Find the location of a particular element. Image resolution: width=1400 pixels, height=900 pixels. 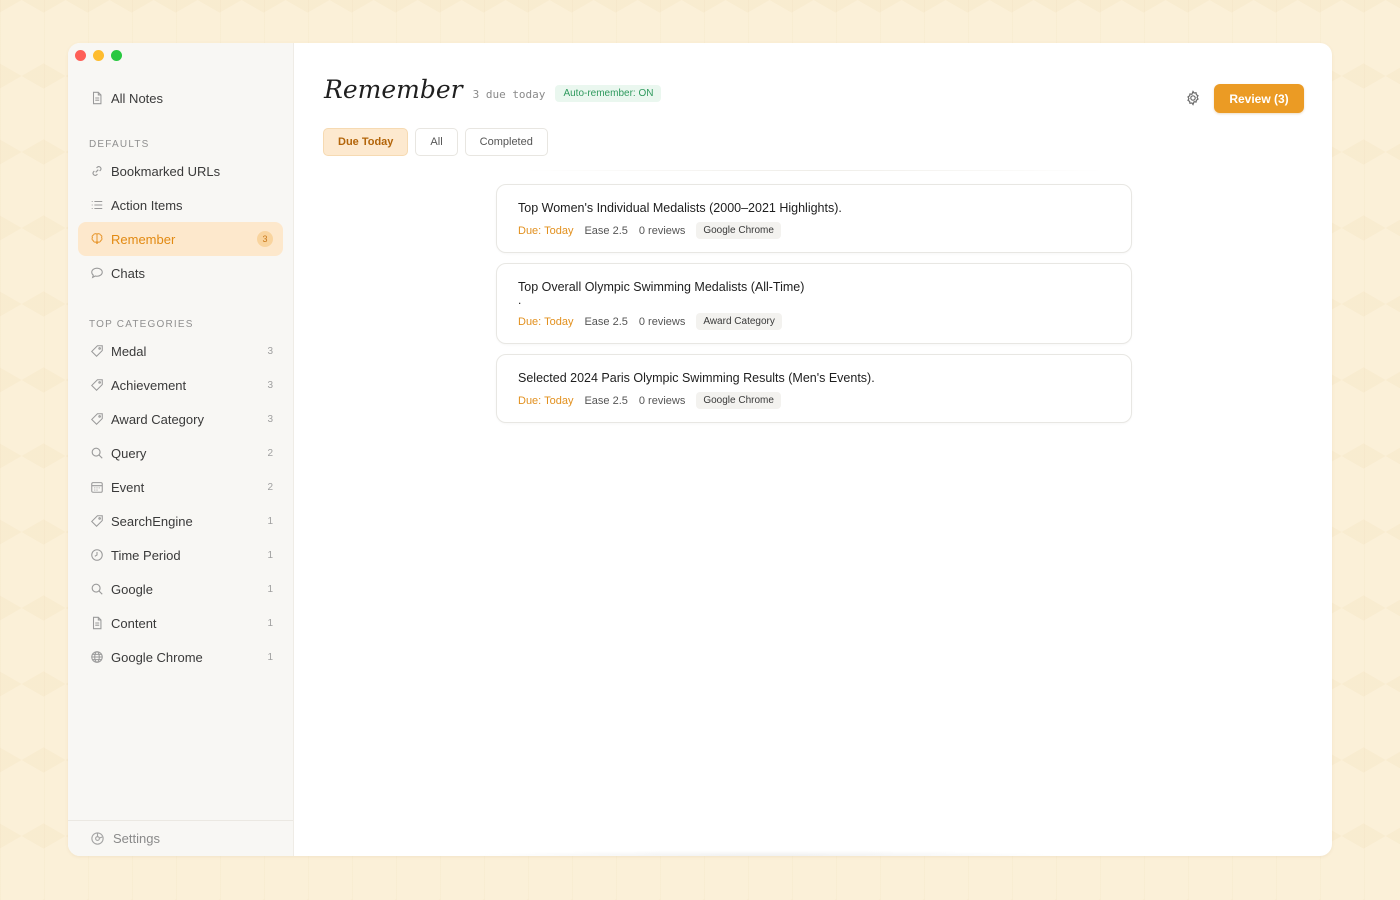

sidebar-item-google-chrome: Google Chrome 1 is located at coordinates (180, 657).